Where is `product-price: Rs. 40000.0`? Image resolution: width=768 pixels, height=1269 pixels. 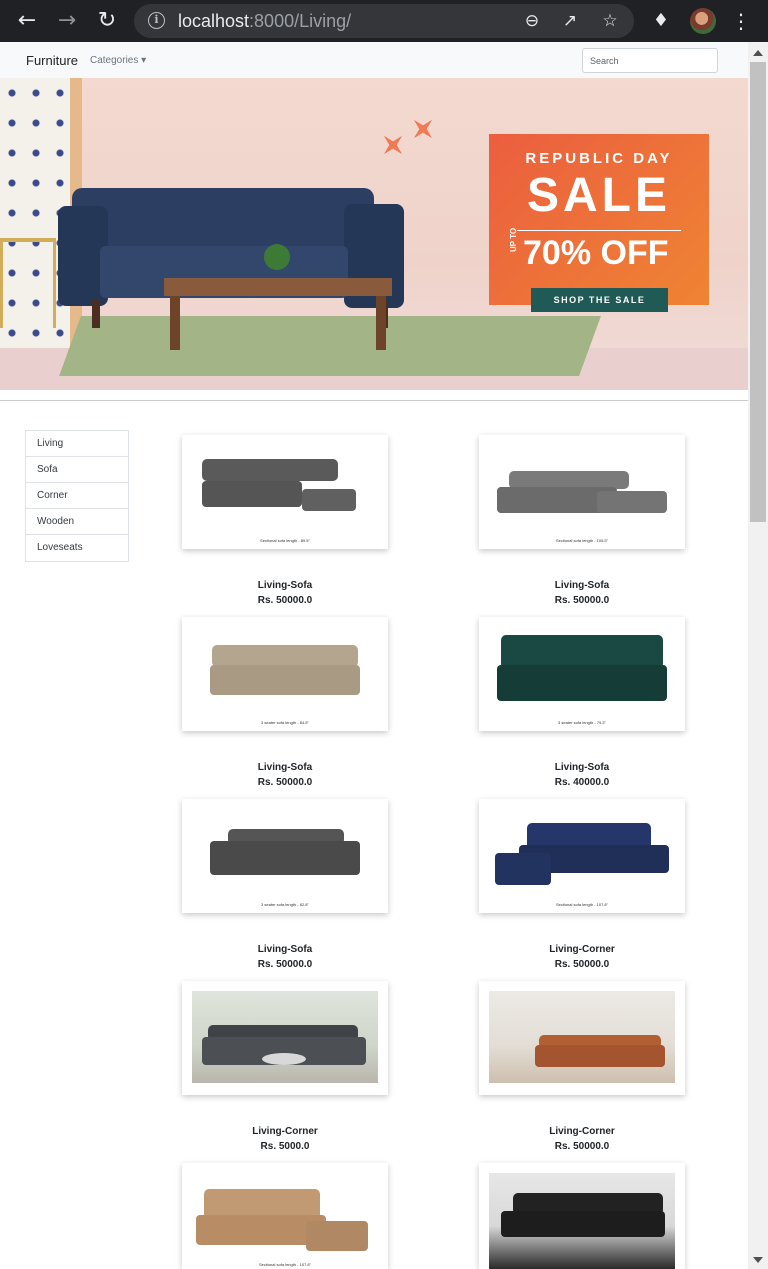
product-price: Rs. 40000.0 is located at coordinates (582, 782).